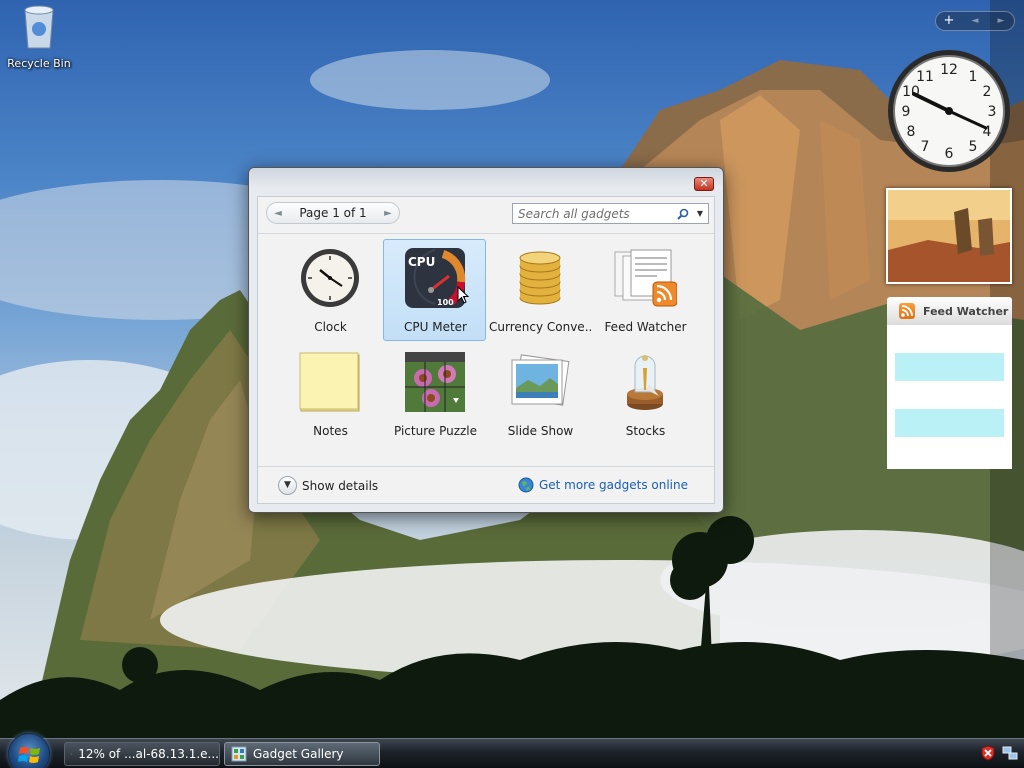  Describe the element at coordinates (330, 278) in the screenshot. I see `clock-icon` at that location.